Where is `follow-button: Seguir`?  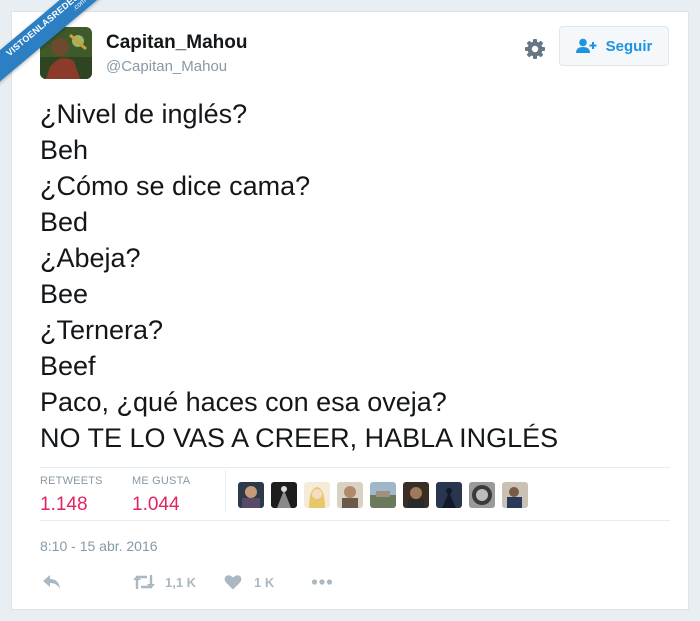
follow-button: Seguir is located at coordinates (614, 46).